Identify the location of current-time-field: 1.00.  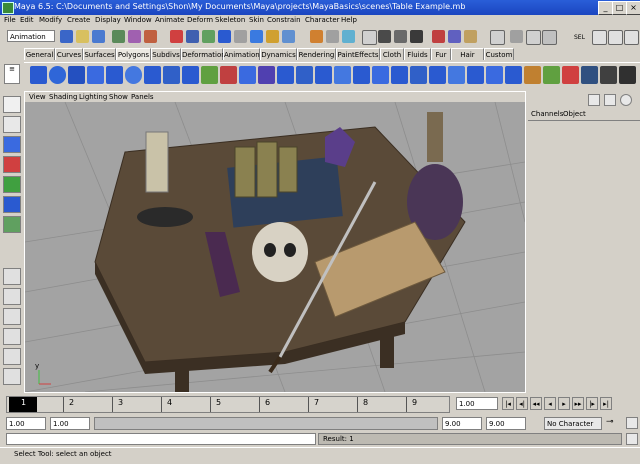
(477, 403).